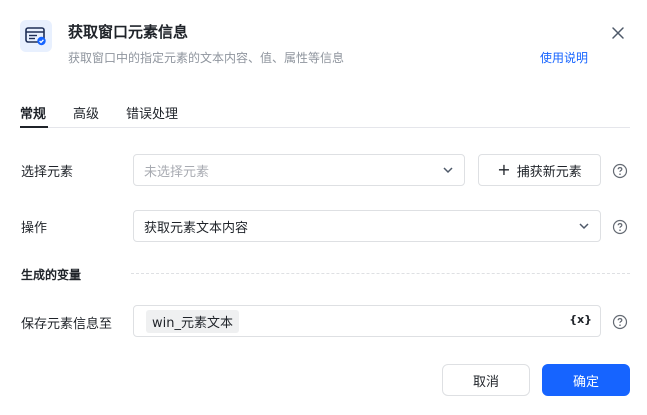  I want to click on plus-icon: +, so click(504, 169).